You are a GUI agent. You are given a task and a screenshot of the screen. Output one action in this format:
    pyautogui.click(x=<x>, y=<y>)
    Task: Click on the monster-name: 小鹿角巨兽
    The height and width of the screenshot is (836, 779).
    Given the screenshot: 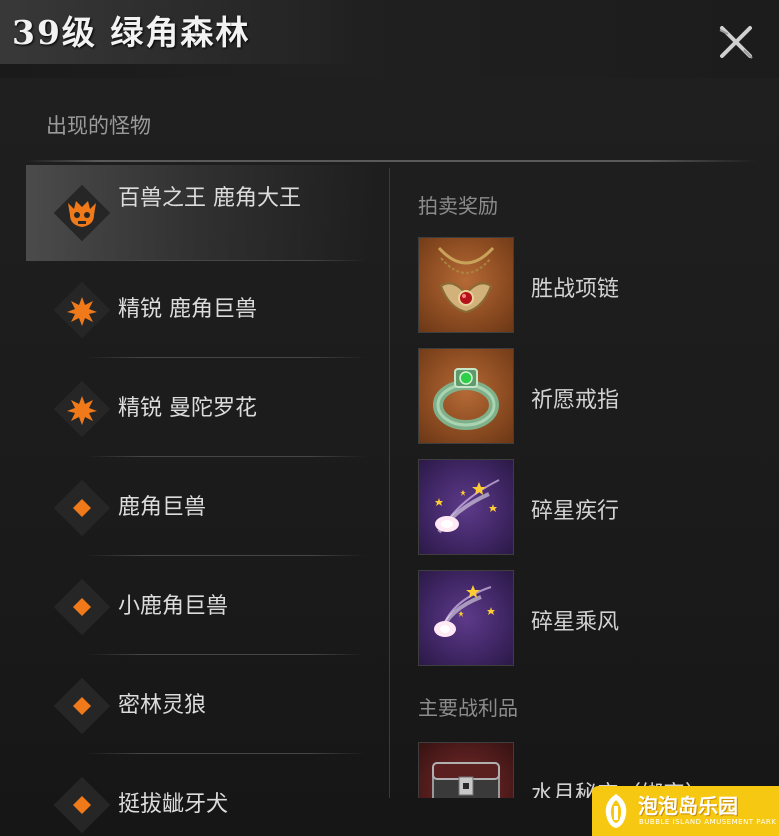 What is the action you would take?
    pyautogui.click(x=173, y=606)
    